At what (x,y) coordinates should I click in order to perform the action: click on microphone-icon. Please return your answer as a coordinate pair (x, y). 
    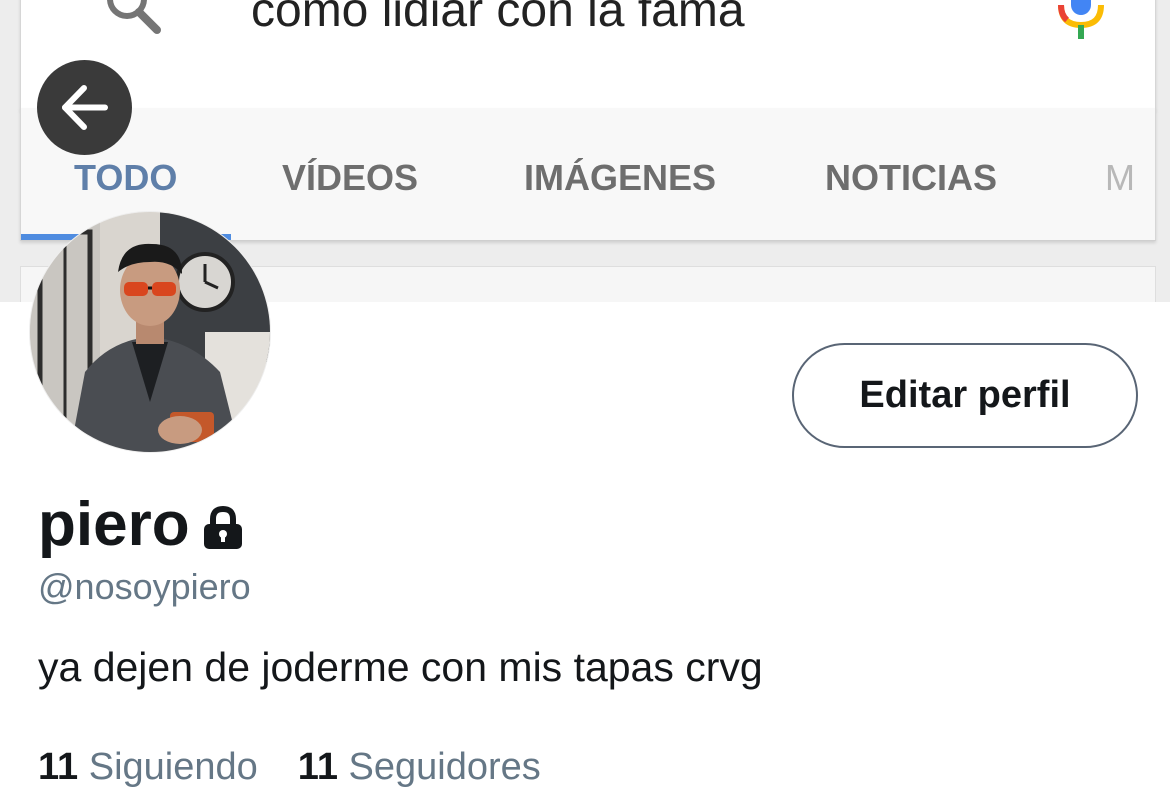
    Looking at the image, I should click on (1081, 21).